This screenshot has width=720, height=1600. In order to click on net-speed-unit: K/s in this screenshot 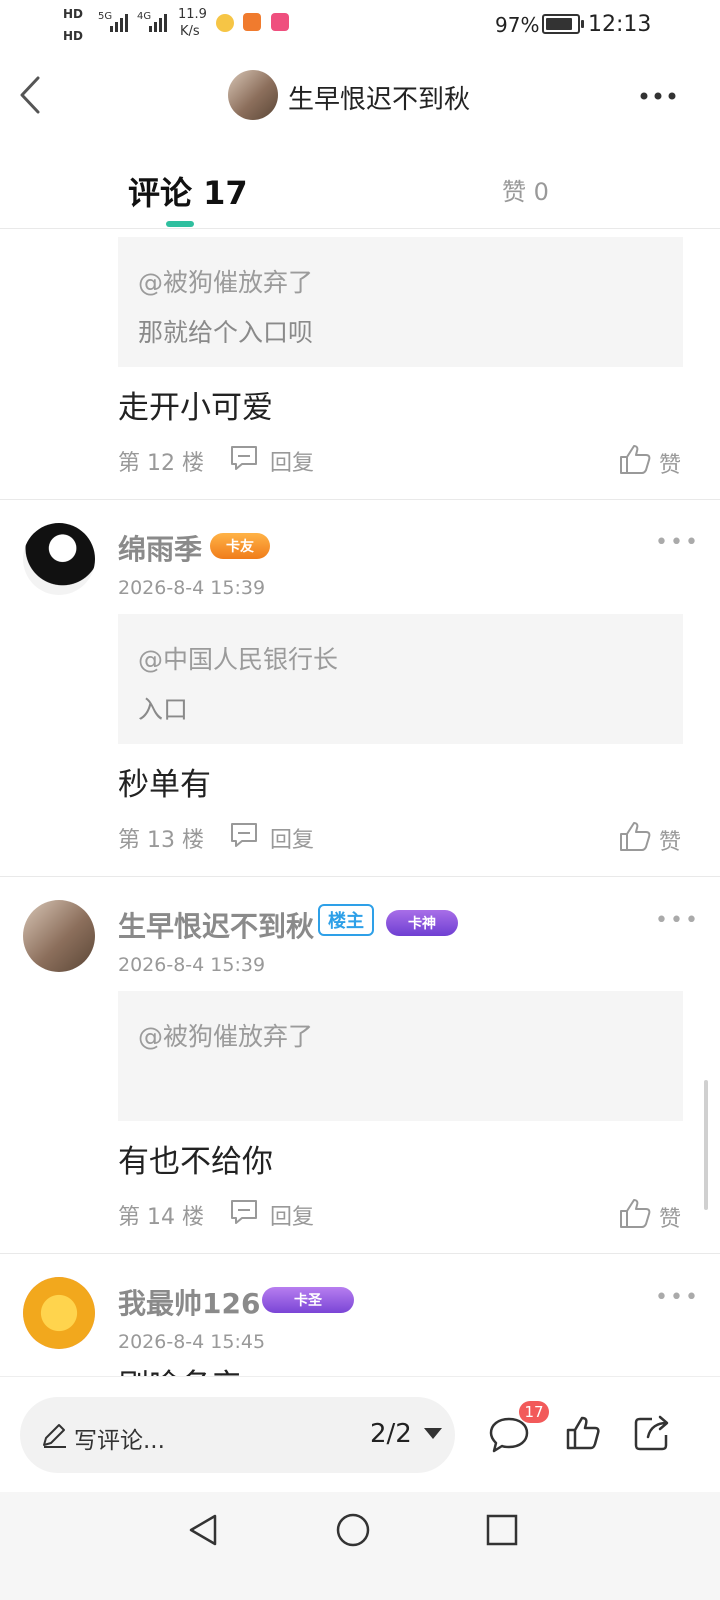, I will do `click(190, 31)`.